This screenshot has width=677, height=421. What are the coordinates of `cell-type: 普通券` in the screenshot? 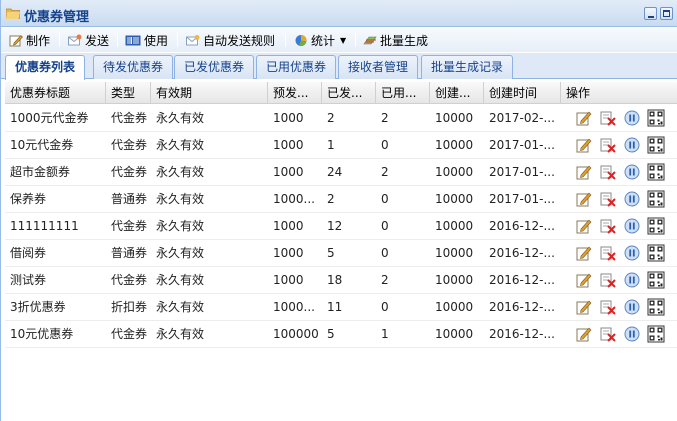 It's located at (129, 253).